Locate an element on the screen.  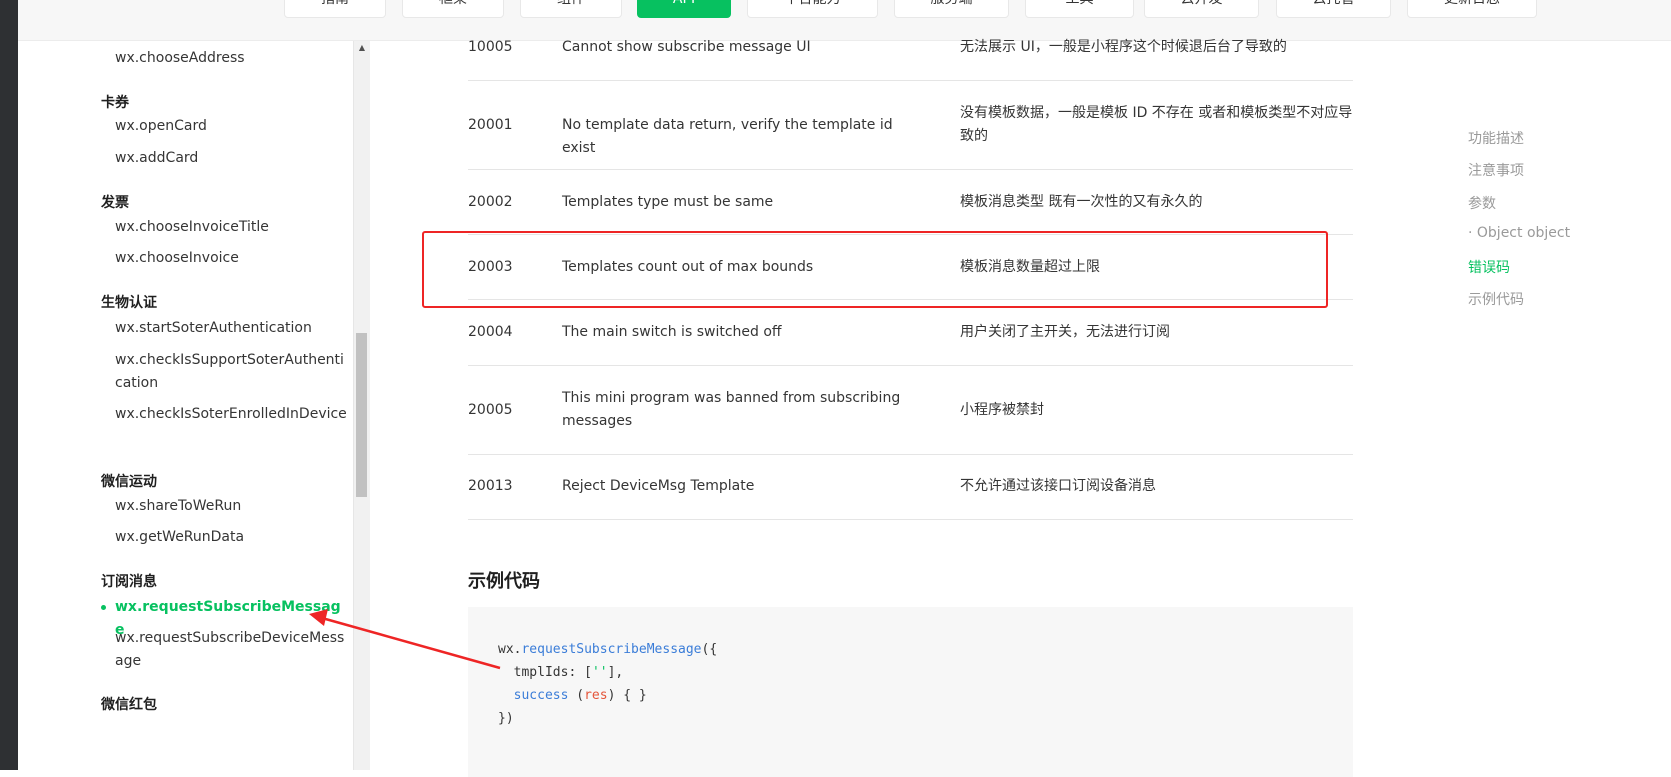
section-title-example-code: 示例代码 is located at coordinates (504, 581).